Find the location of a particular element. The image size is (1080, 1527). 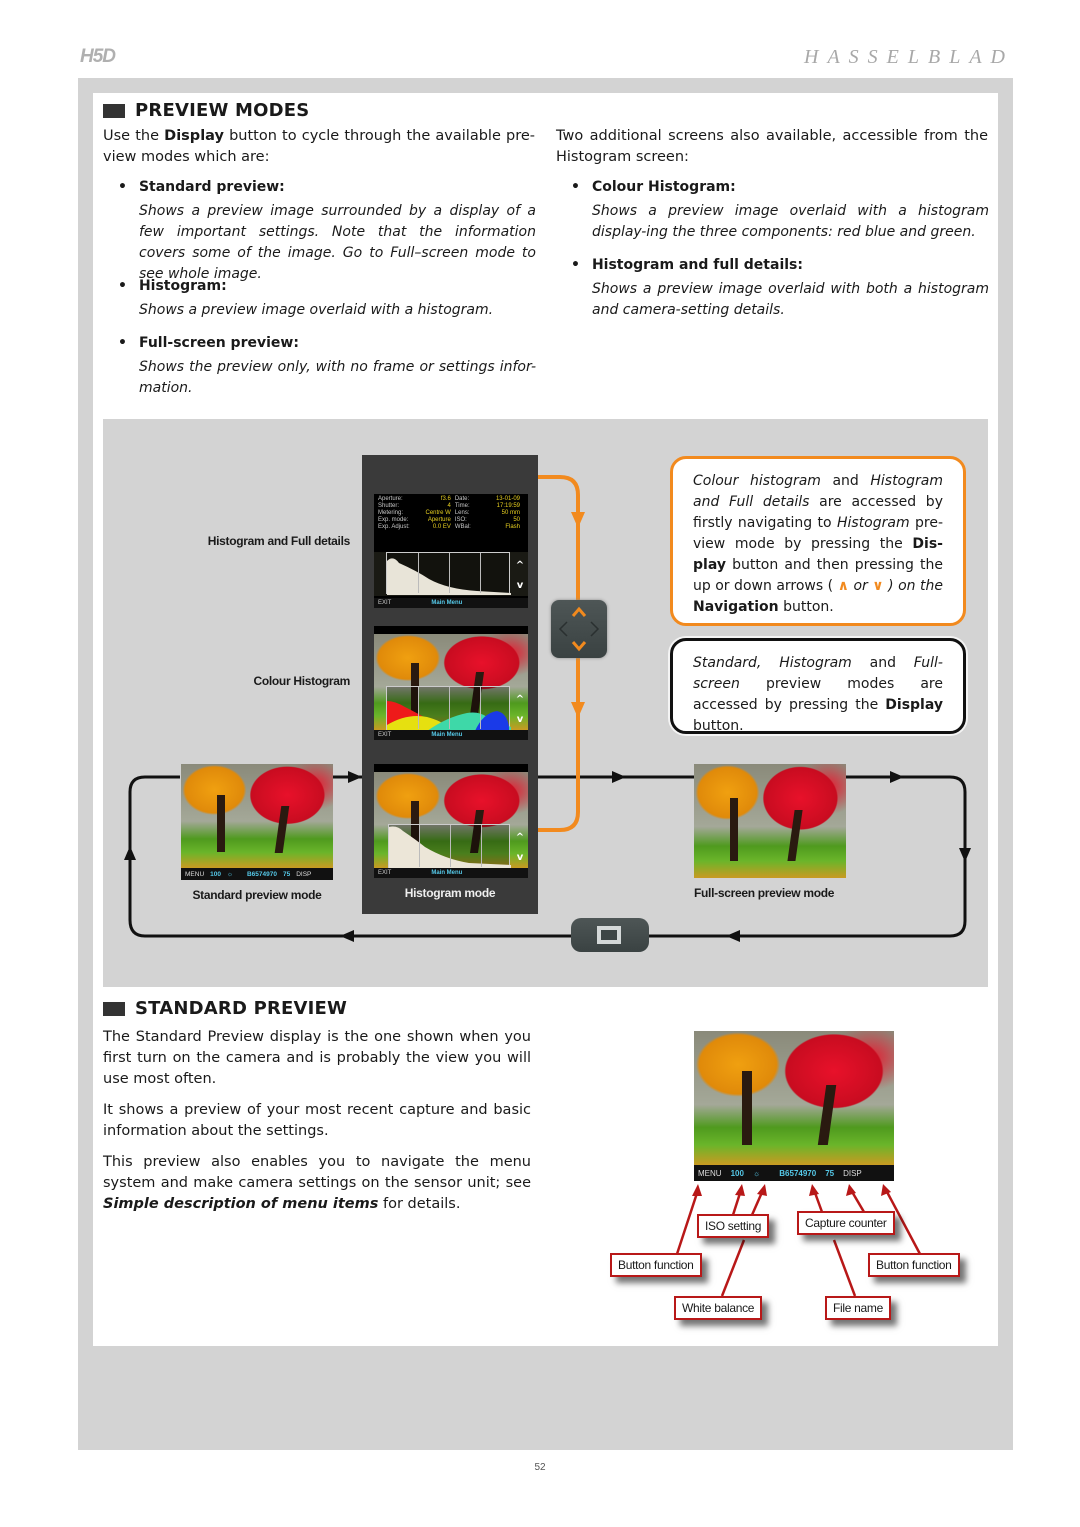

annotation-white-balance: White balance is located at coordinates (718, 1308).